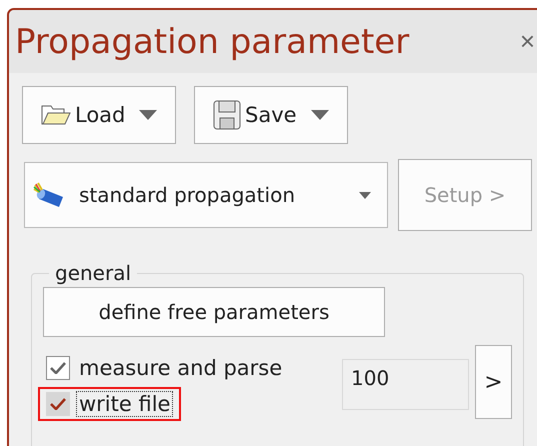 The width and height of the screenshot is (537, 446). Describe the element at coordinates (125, 404) in the screenshot. I see `checkbox-label: write file` at that location.